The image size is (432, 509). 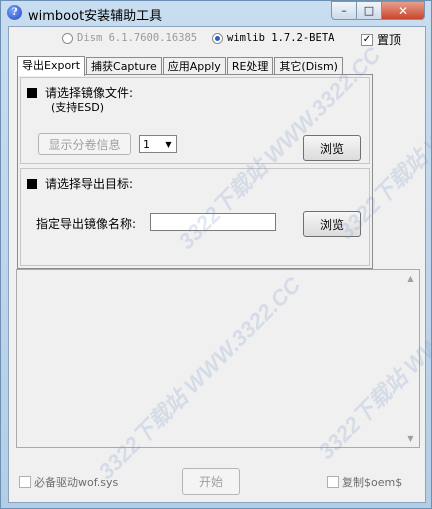 I want to click on source-browse-button: 浏览, so click(x=332, y=148).